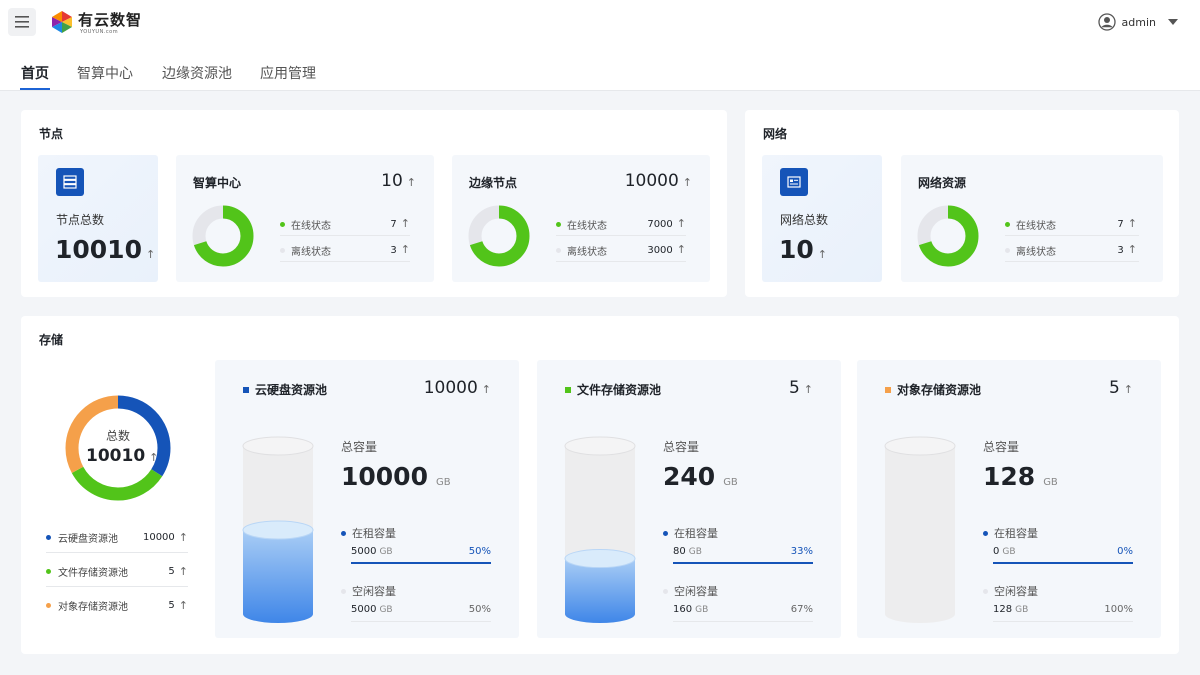  Describe the element at coordinates (359, 447) in the screenshot. I see `total-capacity-label: 总容量` at that location.